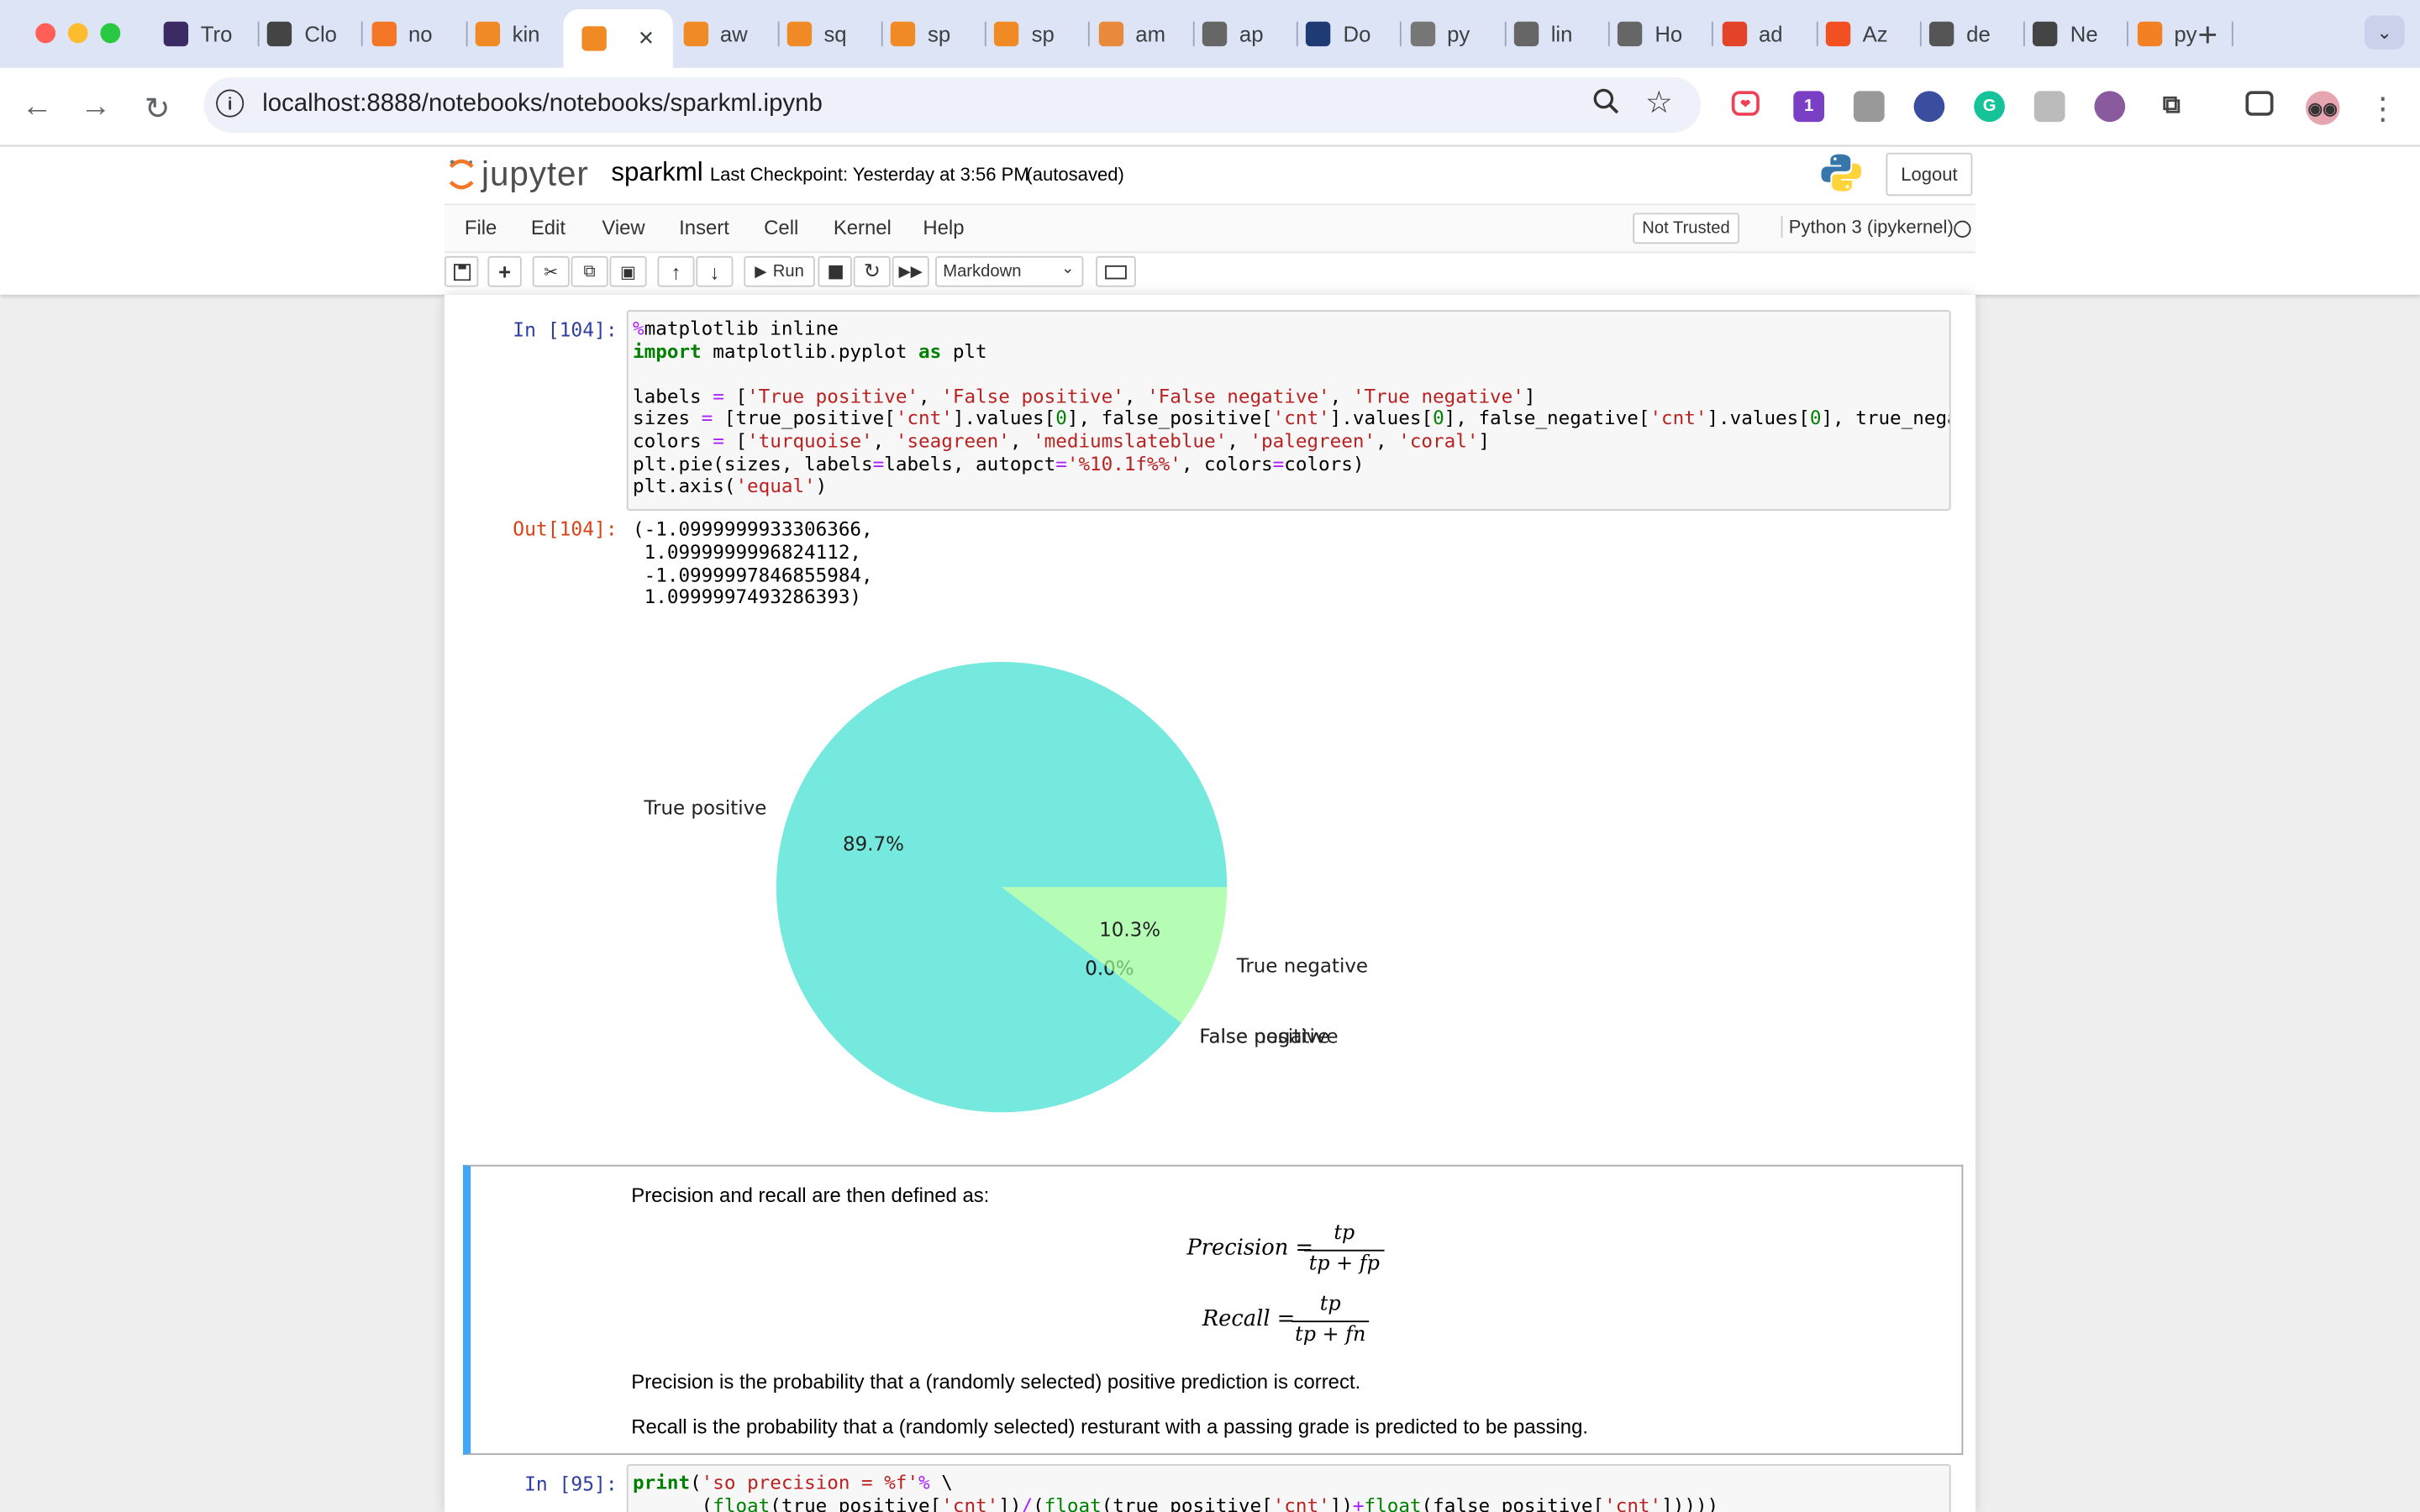 This screenshot has width=2420, height=1512. What do you see at coordinates (646, 38) in the screenshot?
I see `close-tab-icon: ✕` at bounding box center [646, 38].